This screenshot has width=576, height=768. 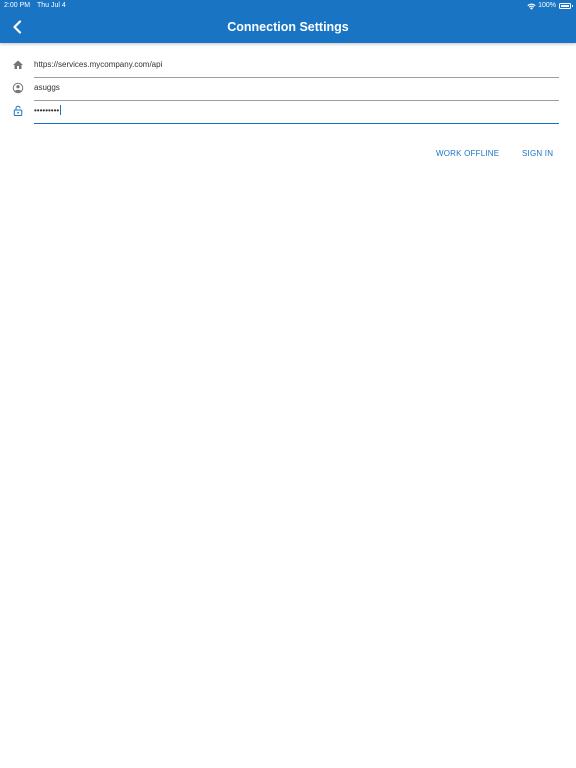 What do you see at coordinates (17, 5) in the screenshot?
I see `status-time: 2:00 PM` at bounding box center [17, 5].